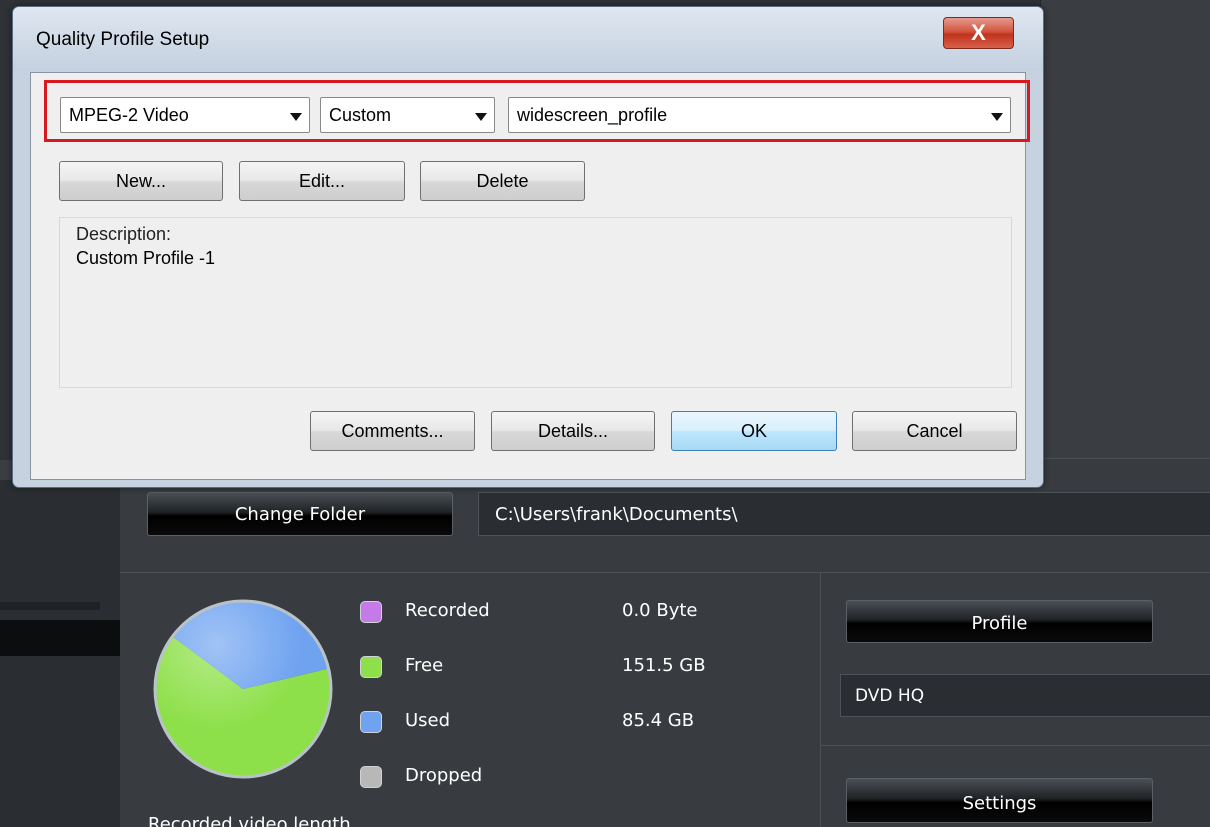  What do you see at coordinates (664, 665) in the screenshot?
I see `free-value: 151.5 GB` at bounding box center [664, 665].